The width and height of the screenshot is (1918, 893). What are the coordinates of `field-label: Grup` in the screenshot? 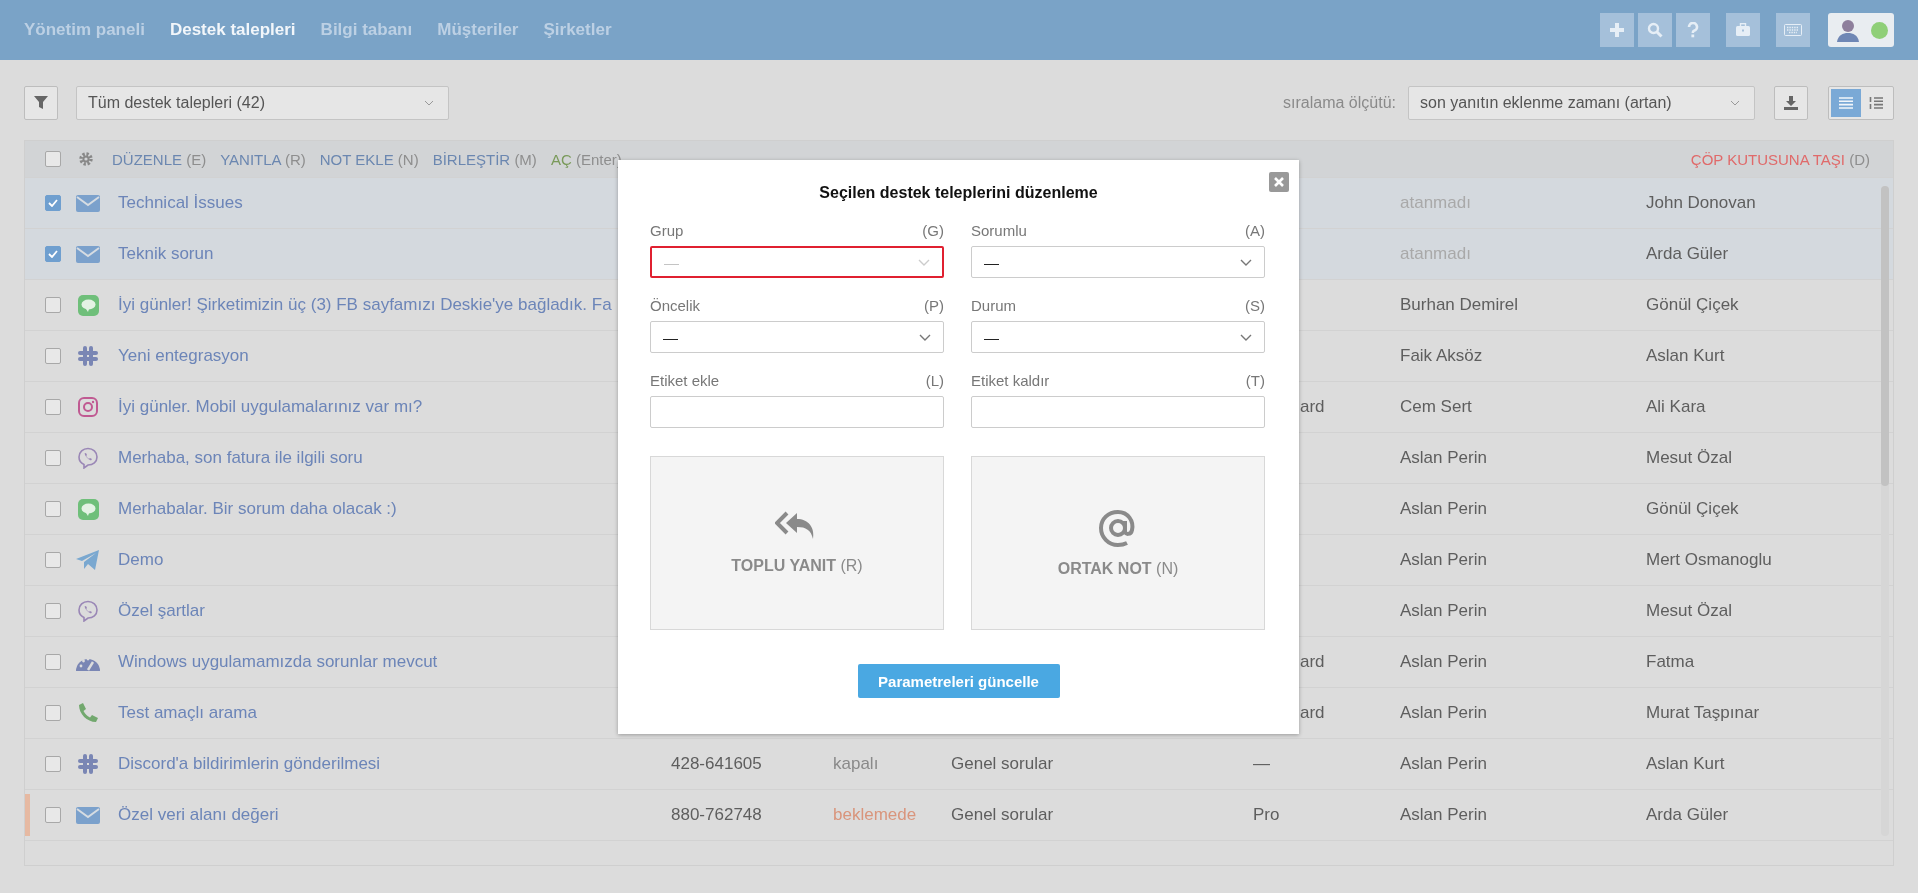 It's located at (667, 230).